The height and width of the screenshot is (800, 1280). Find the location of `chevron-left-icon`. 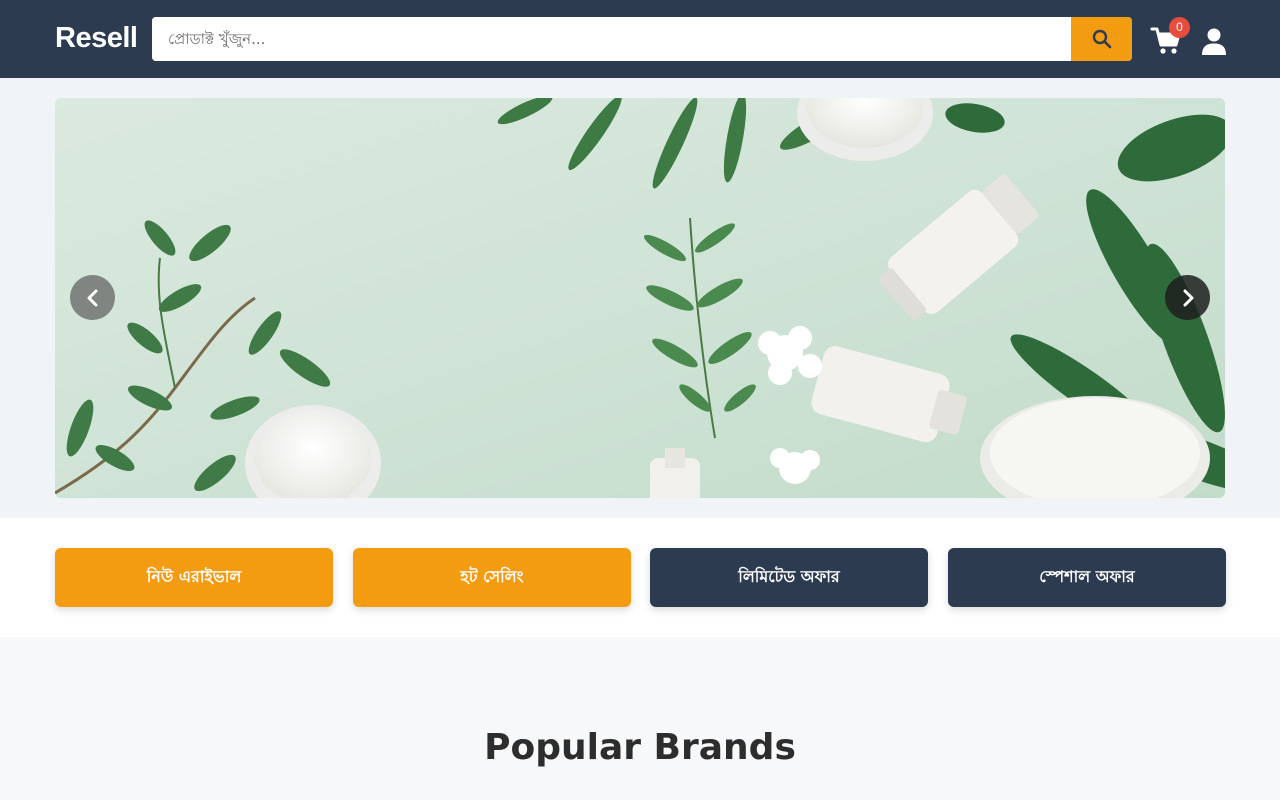

chevron-left-icon is located at coordinates (92, 297).